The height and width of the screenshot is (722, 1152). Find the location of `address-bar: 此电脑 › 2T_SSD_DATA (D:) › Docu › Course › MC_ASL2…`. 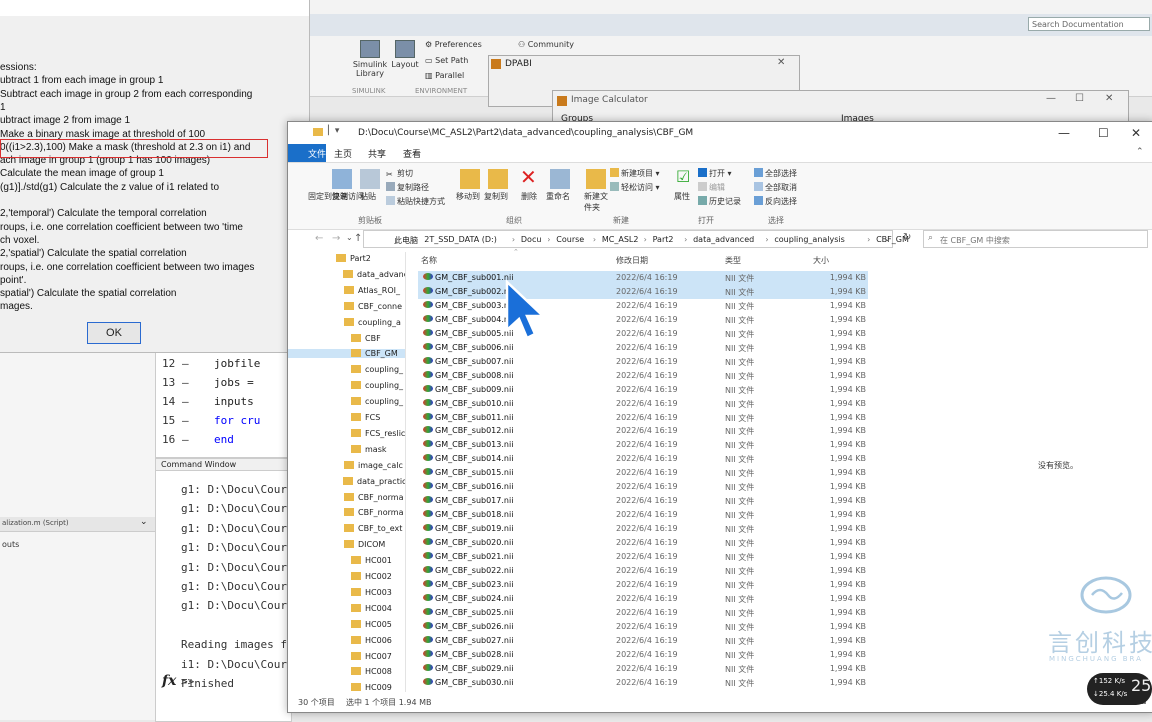

address-bar: 此电脑 › 2T_SSD_DATA (D:) › Docu › Course › MC_ASL2… is located at coordinates (636, 239).